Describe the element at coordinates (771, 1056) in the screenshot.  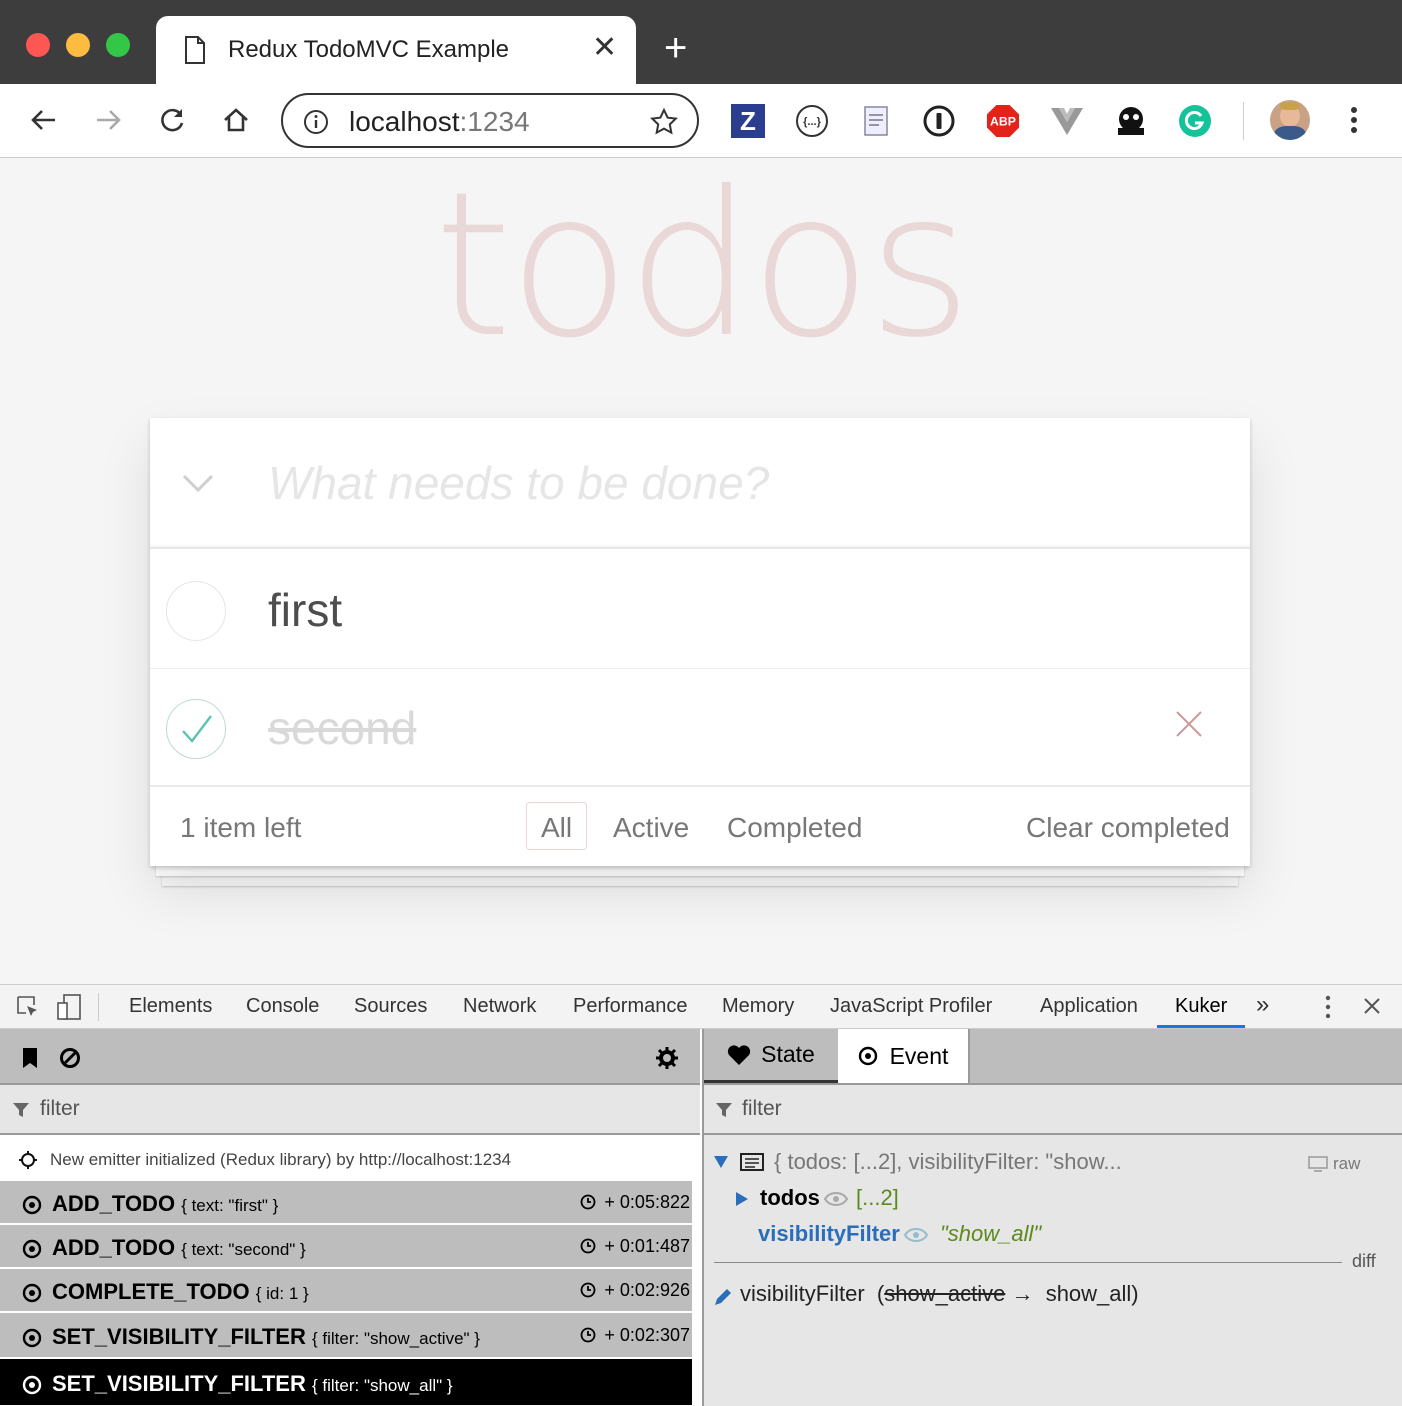
I see `tab-state: State` at that location.